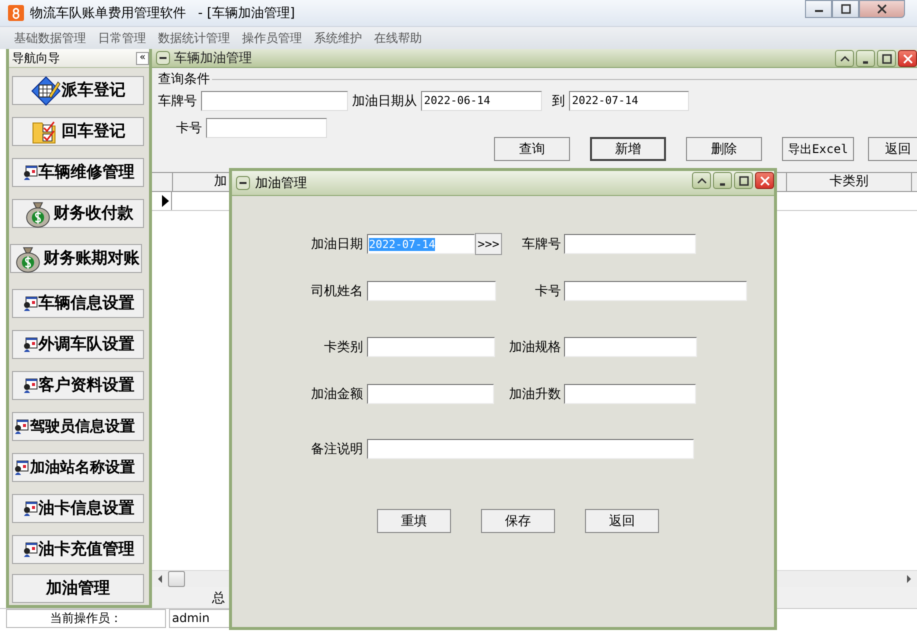 The width and height of the screenshot is (917, 634). Describe the element at coordinates (213, 58) in the screenshot. I see `window-title: 车辆加油管理` at that location.